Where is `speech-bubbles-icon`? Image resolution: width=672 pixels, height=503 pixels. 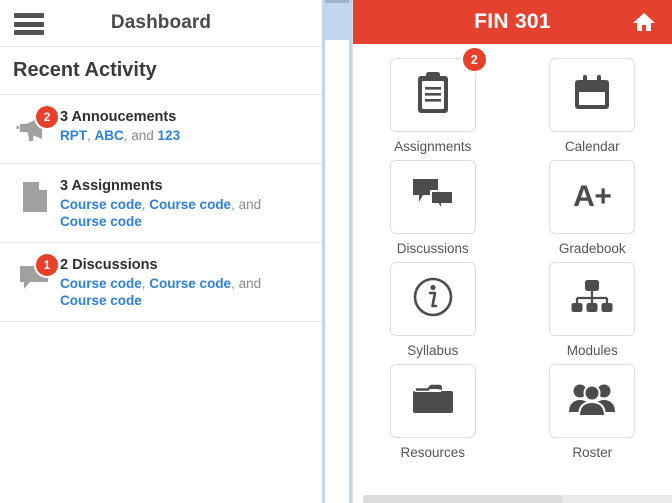
speech-bubbles-icon is located at coordinates (433, 197).